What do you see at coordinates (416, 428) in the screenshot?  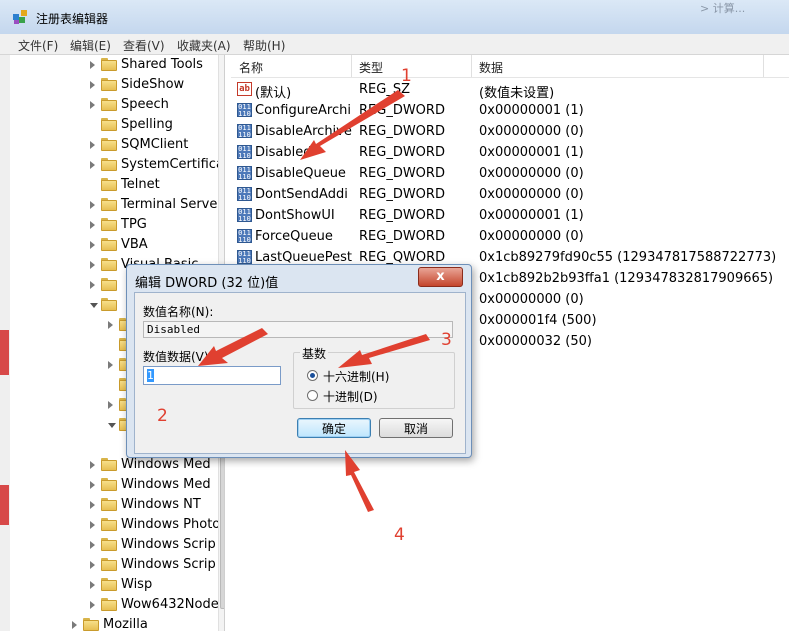 I see `cancel-button: 取消` at bounding box center [416, 428].